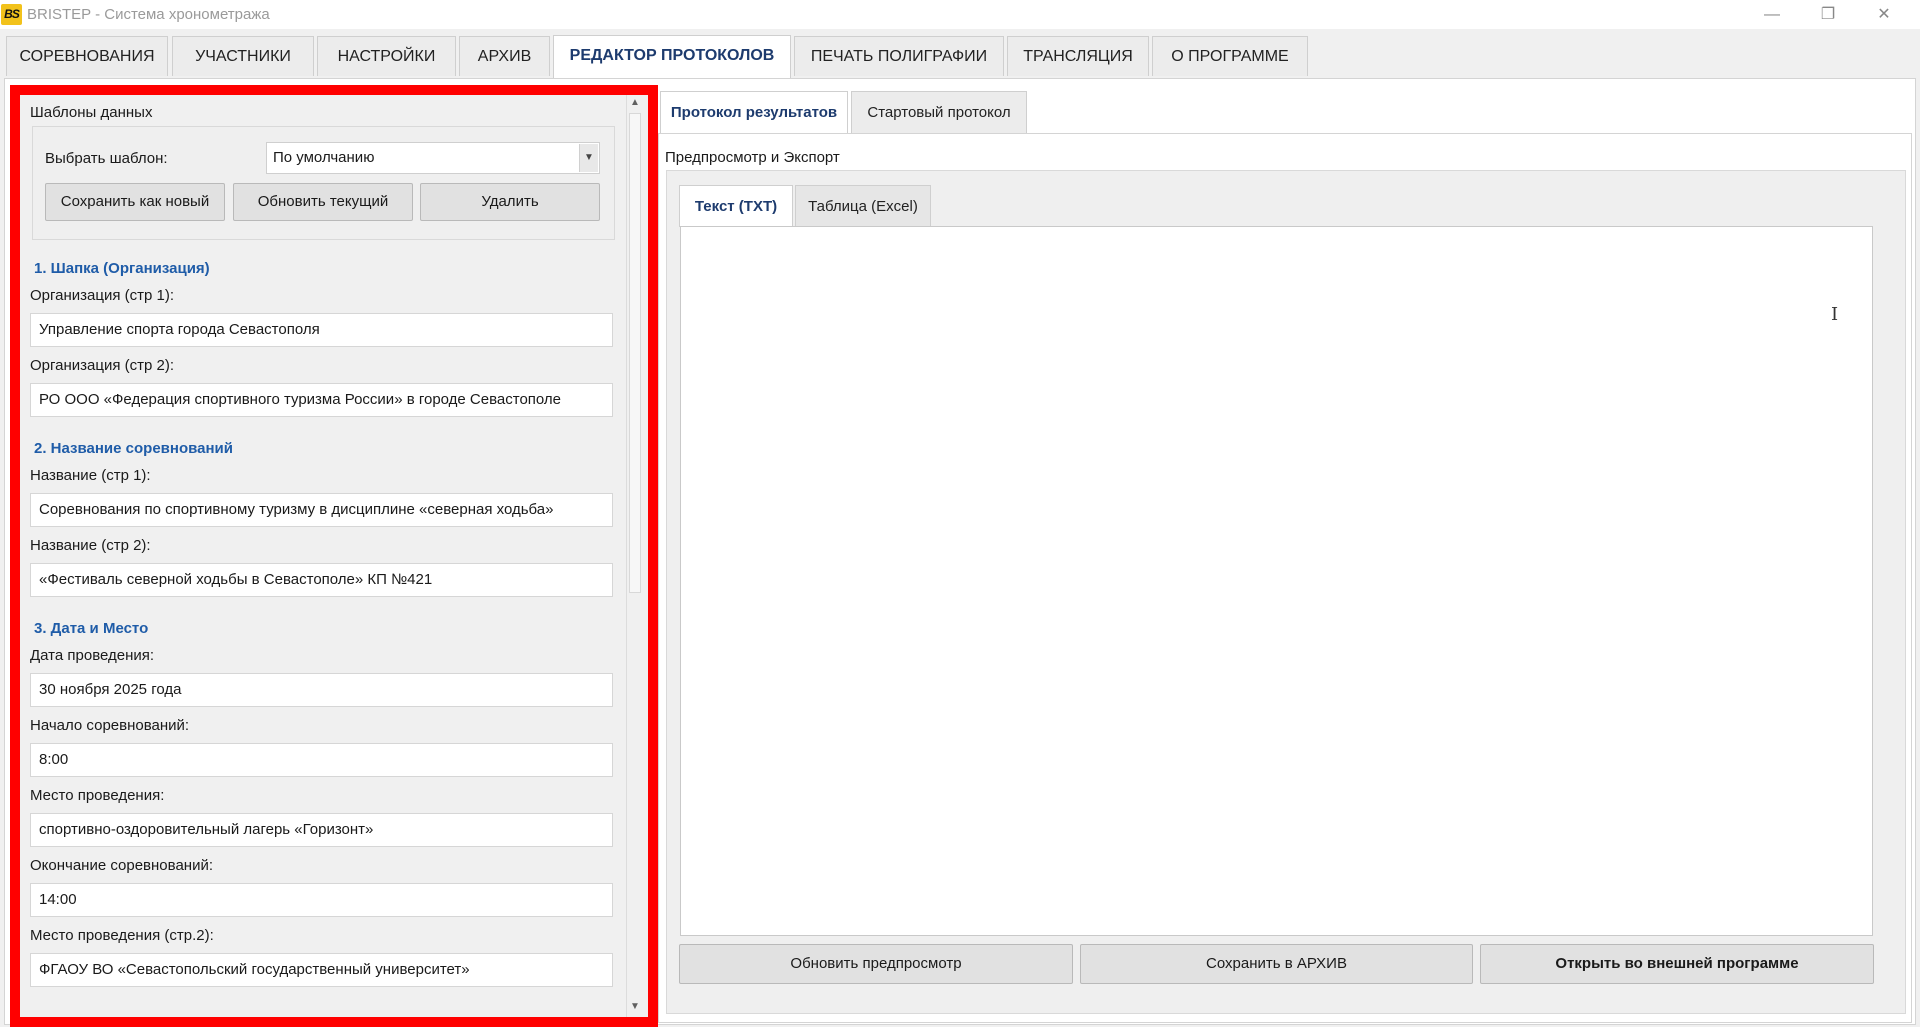 This screenshot has height=1027, width=1920. Describe the element at coordinates (876, 964) in the screenshot. I see `refresh-preview-button: Обновить предпросмотр` at that location.